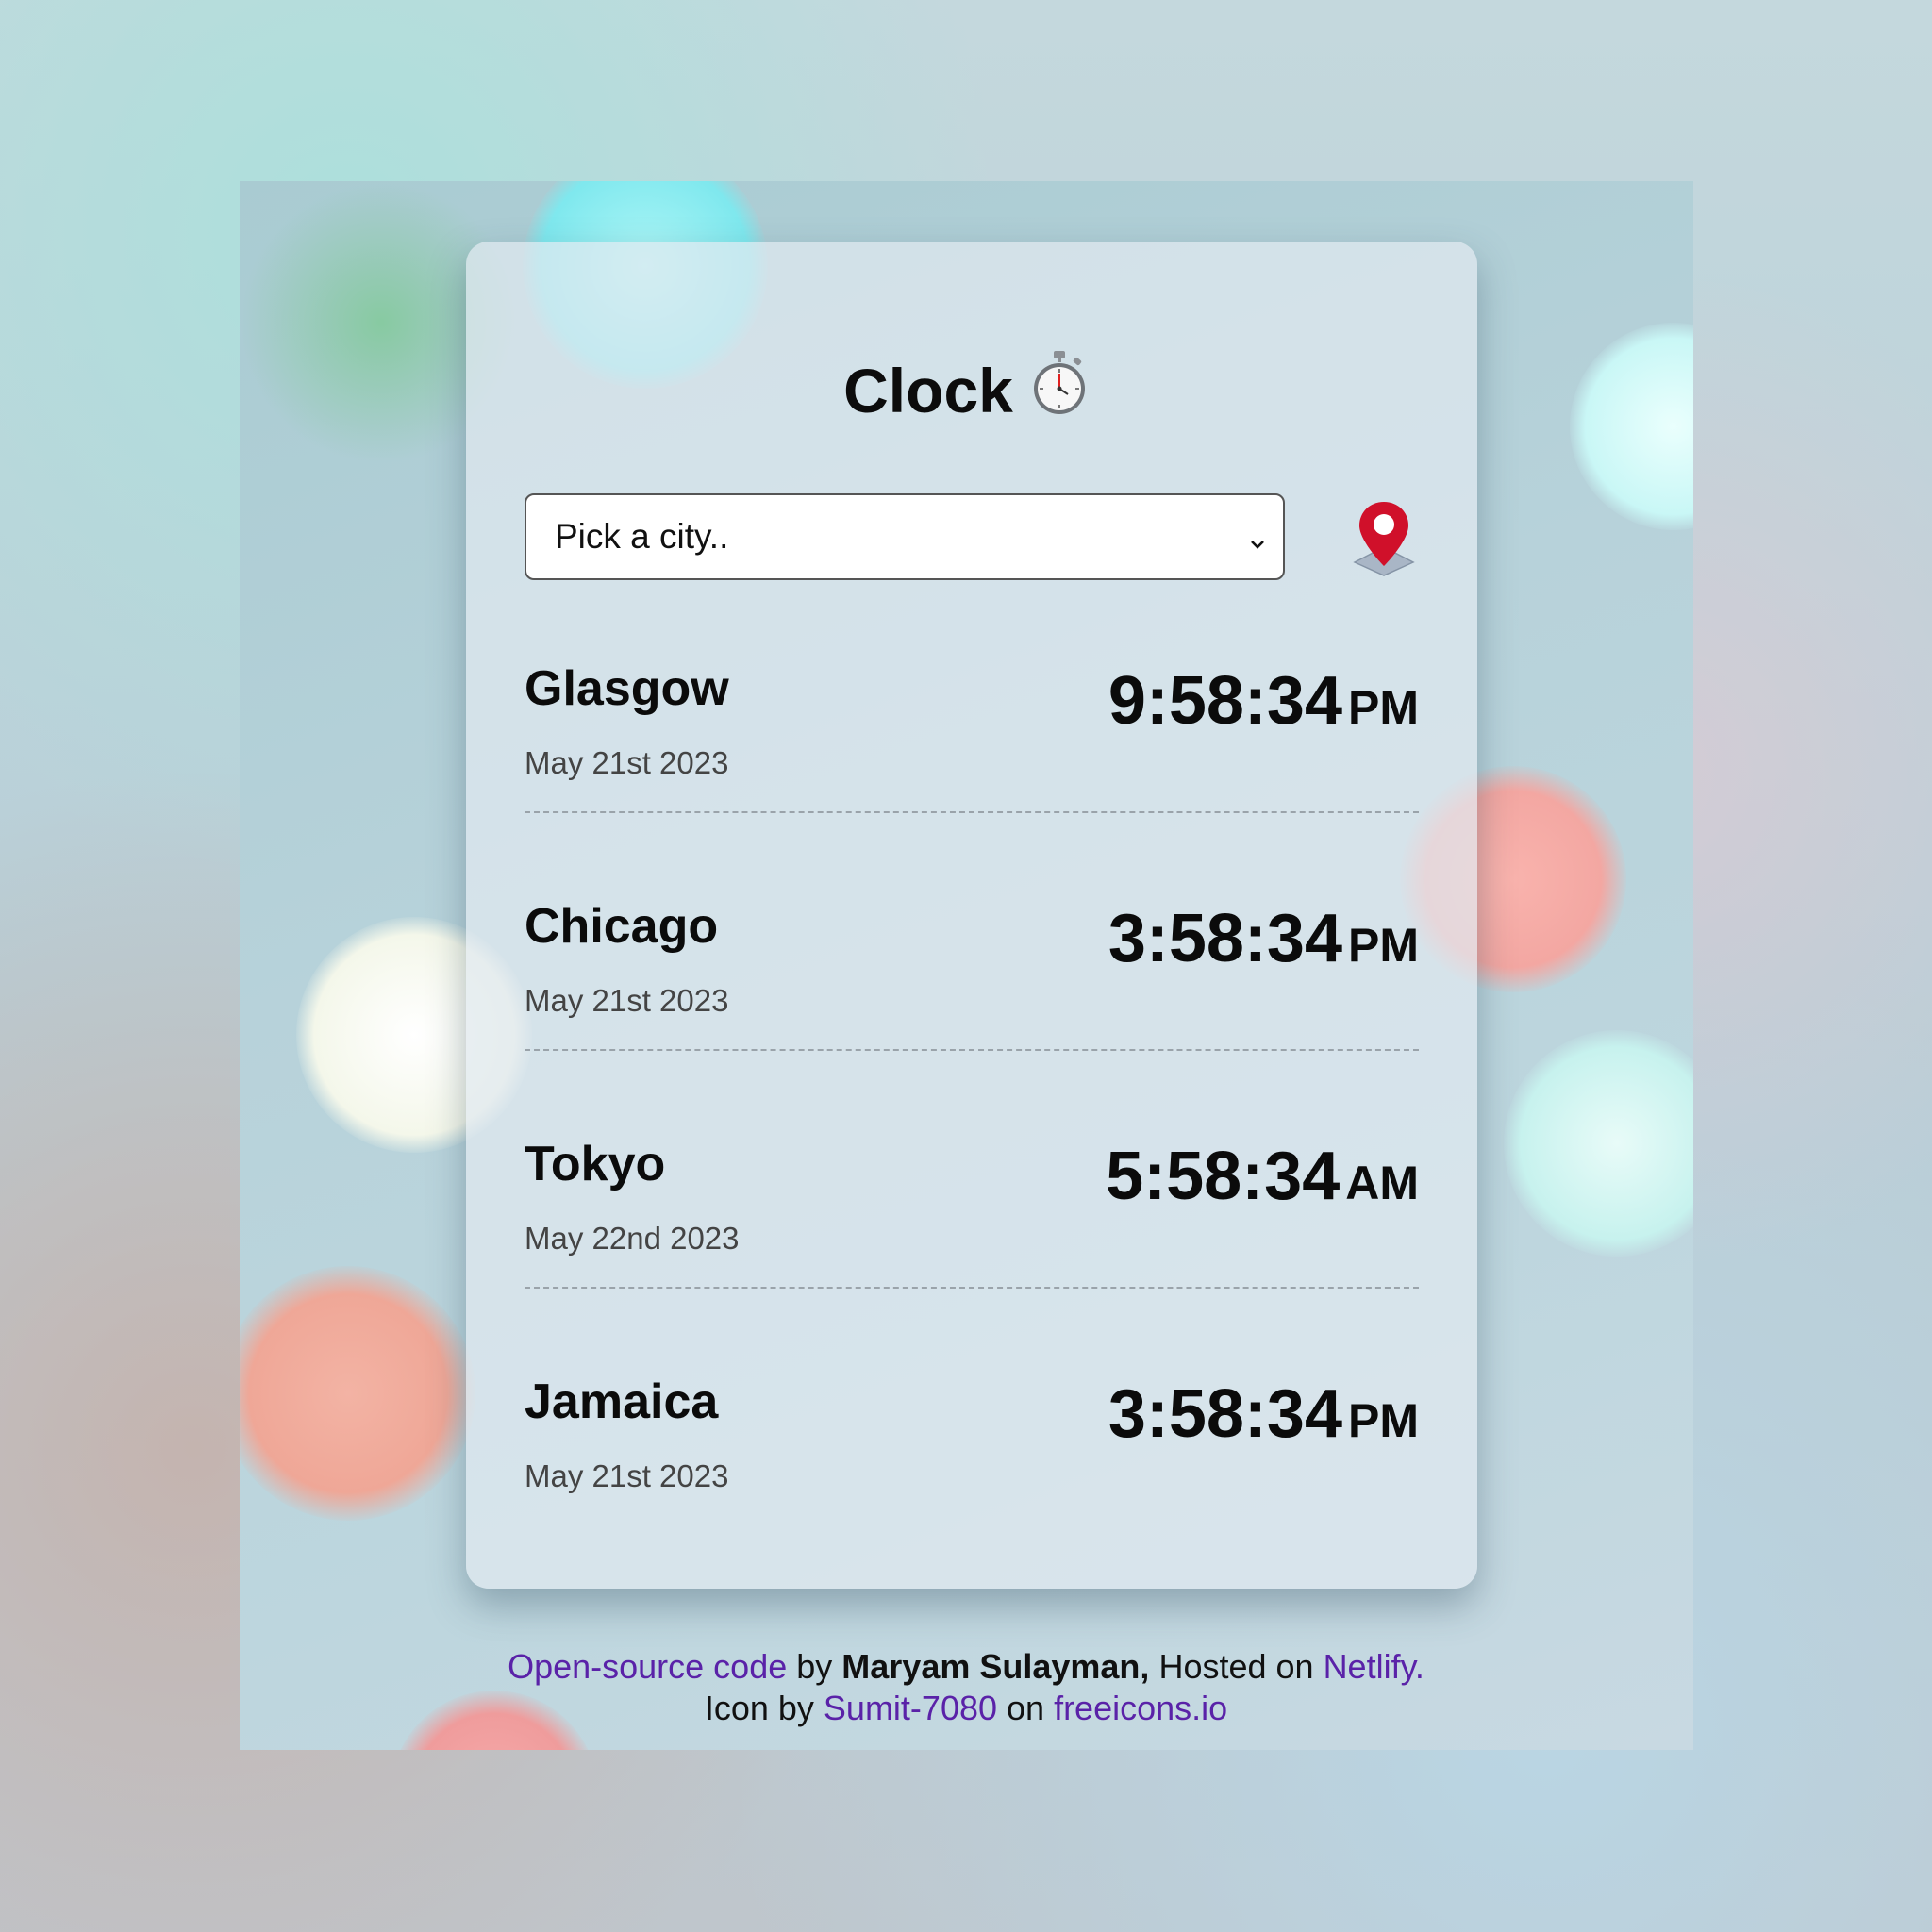 The width and height of the screenshot is (1932, 1932). I want to click on city-time: 5:58:34 AM, so click(1263, 1177).